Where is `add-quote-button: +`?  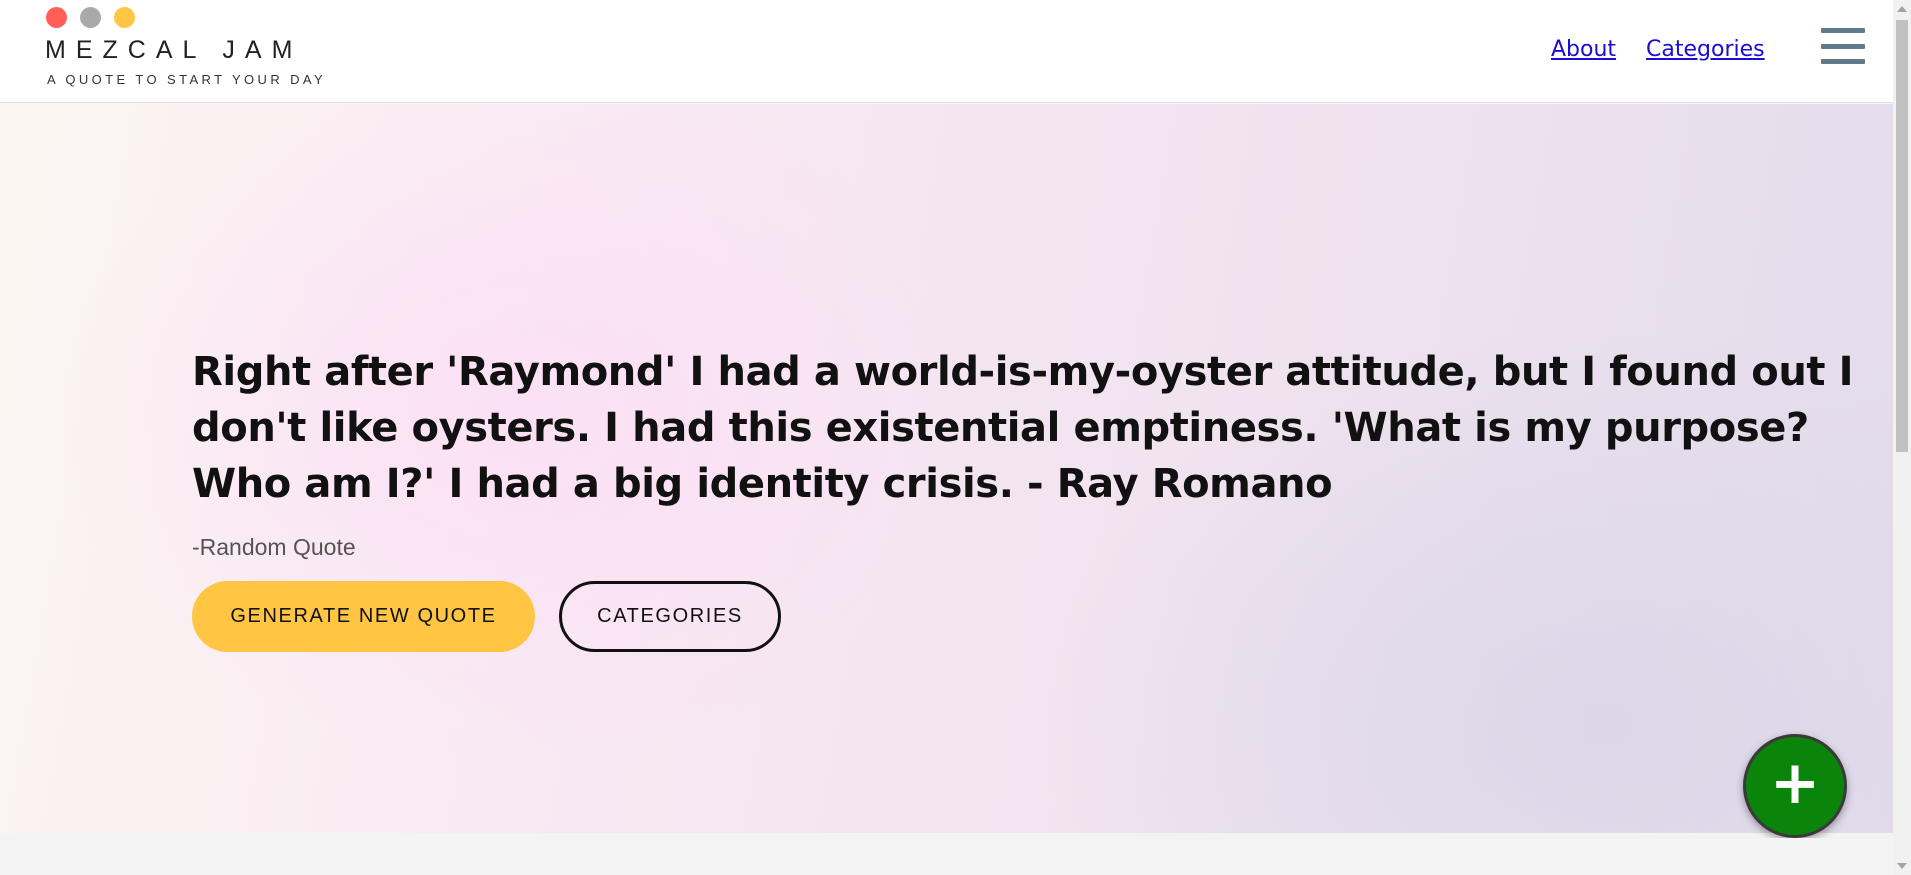 add-quote-button: + is located at coordinates (1795, 786).